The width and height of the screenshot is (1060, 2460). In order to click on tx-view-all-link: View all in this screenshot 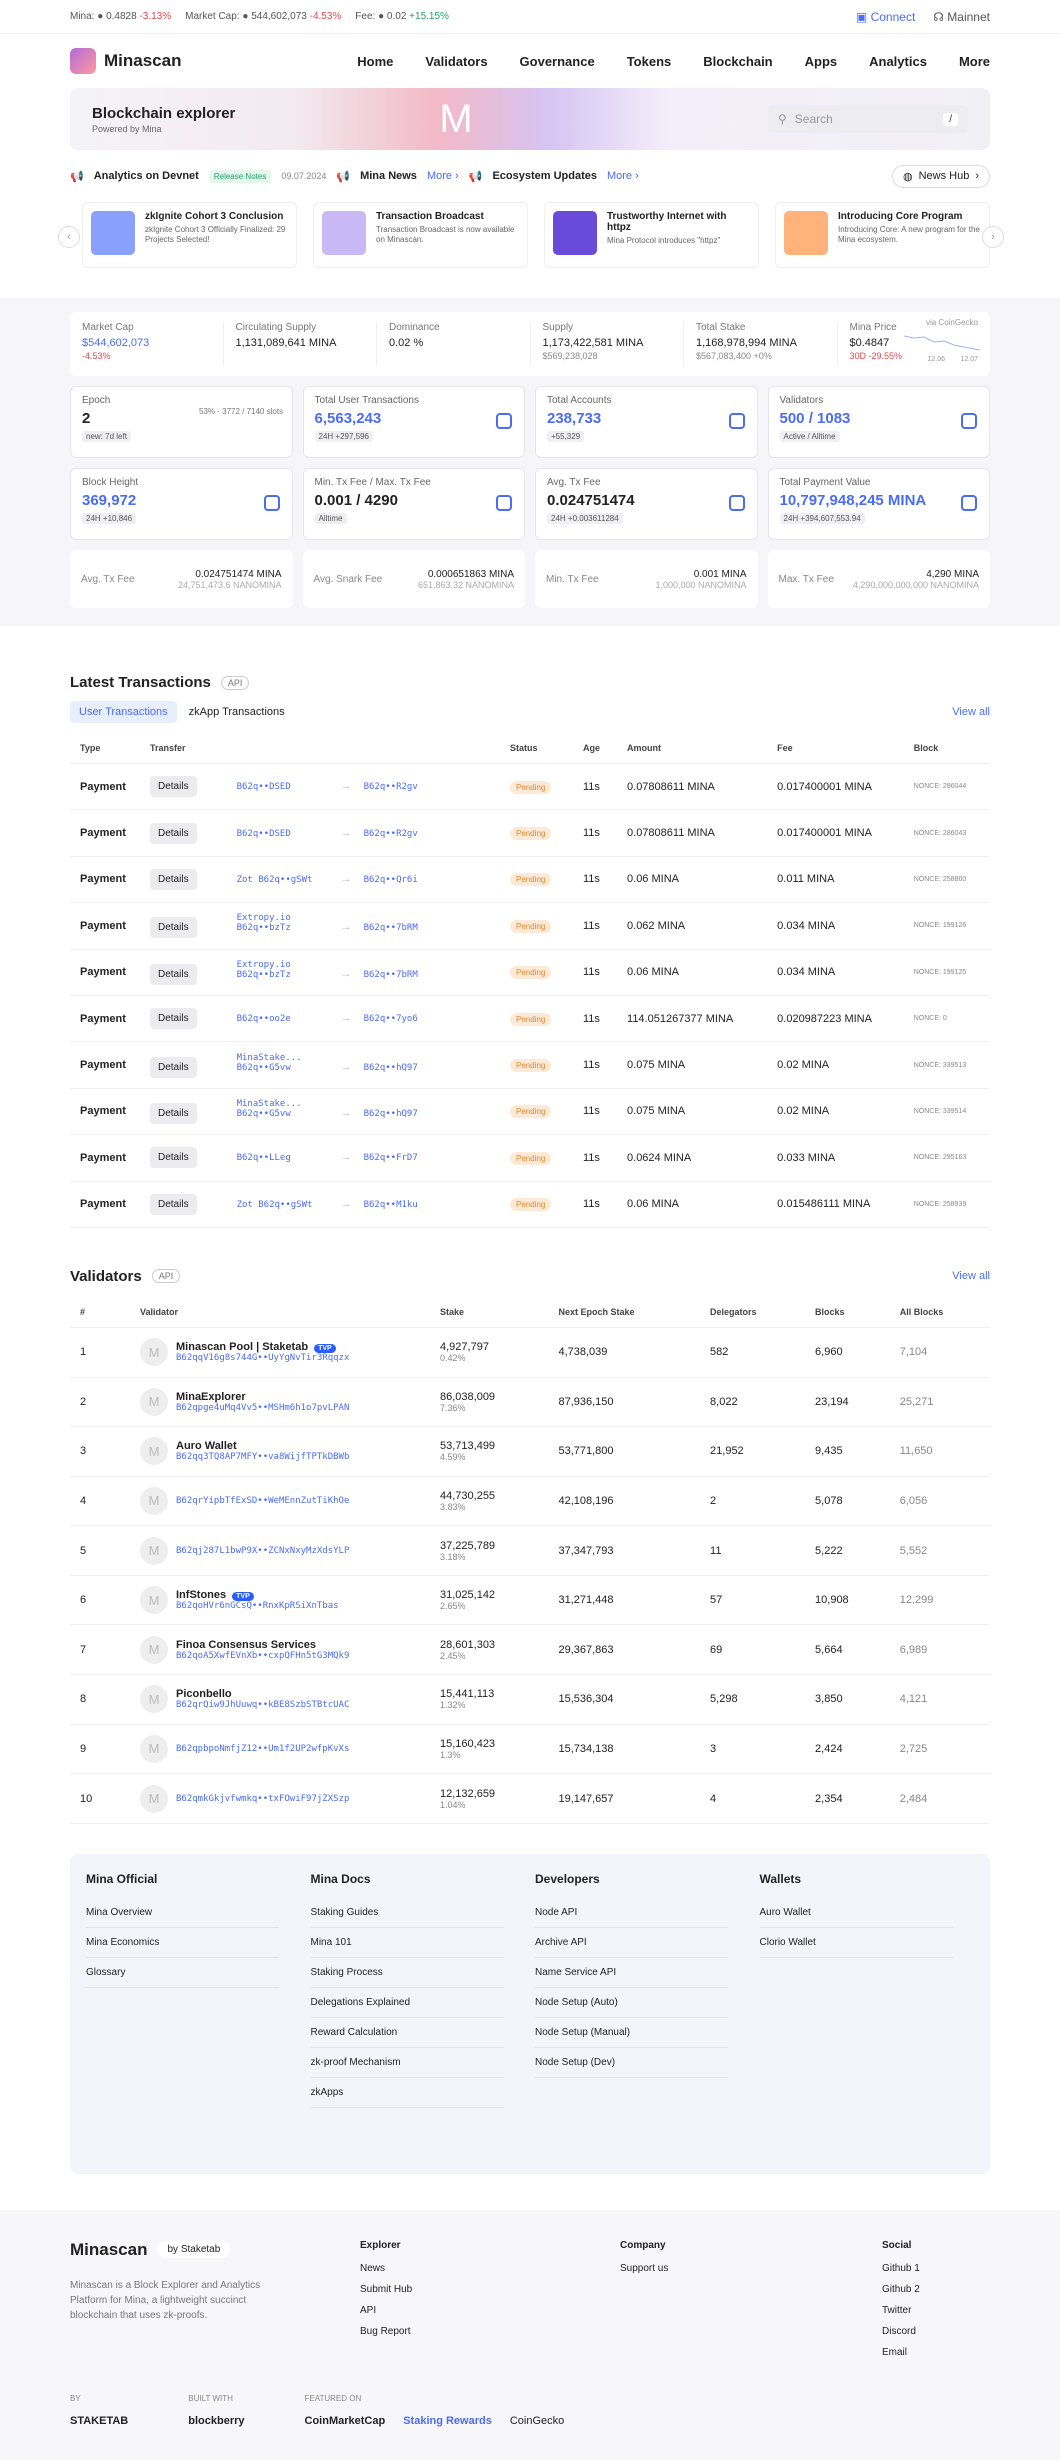, I will do `click(971, 712)`.